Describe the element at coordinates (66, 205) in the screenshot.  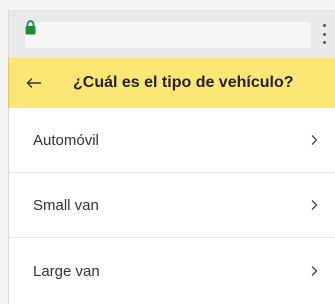
I see `vehicle-option-label: Small van` at that location.